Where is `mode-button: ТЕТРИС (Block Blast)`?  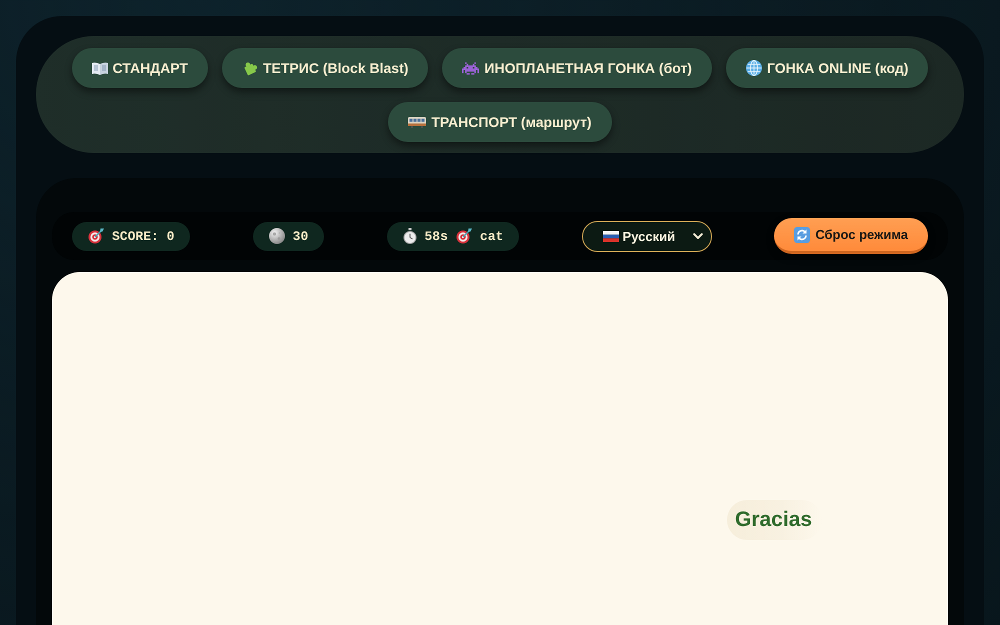 mode-button: ТЕТРИС (Block Blast) is located at coordinates (325, 68).